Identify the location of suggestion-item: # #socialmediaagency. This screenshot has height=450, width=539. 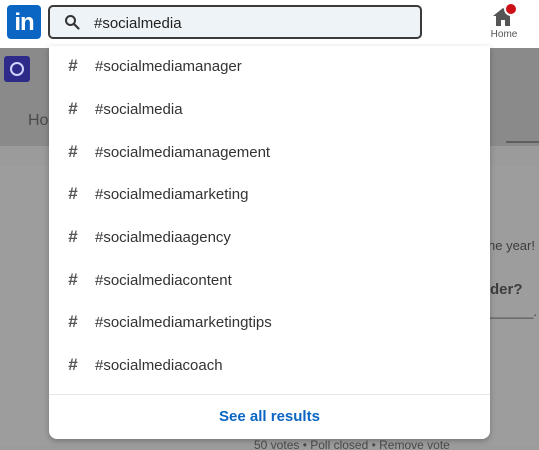
(269, 238).